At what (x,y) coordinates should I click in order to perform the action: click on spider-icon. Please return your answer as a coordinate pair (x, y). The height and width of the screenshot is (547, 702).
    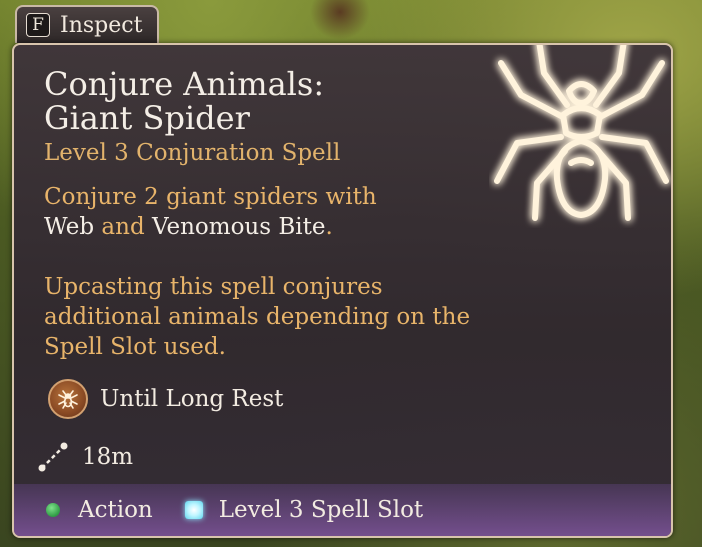
    Looking at the image, I should click on (581, 133).